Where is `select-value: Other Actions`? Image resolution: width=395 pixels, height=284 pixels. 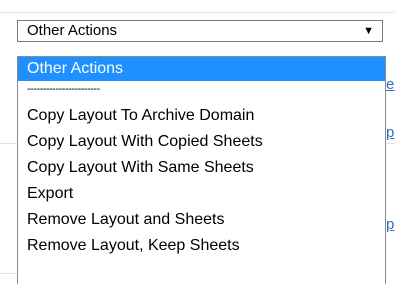
select-value: Other Actions is located at coordinates (72, 30).